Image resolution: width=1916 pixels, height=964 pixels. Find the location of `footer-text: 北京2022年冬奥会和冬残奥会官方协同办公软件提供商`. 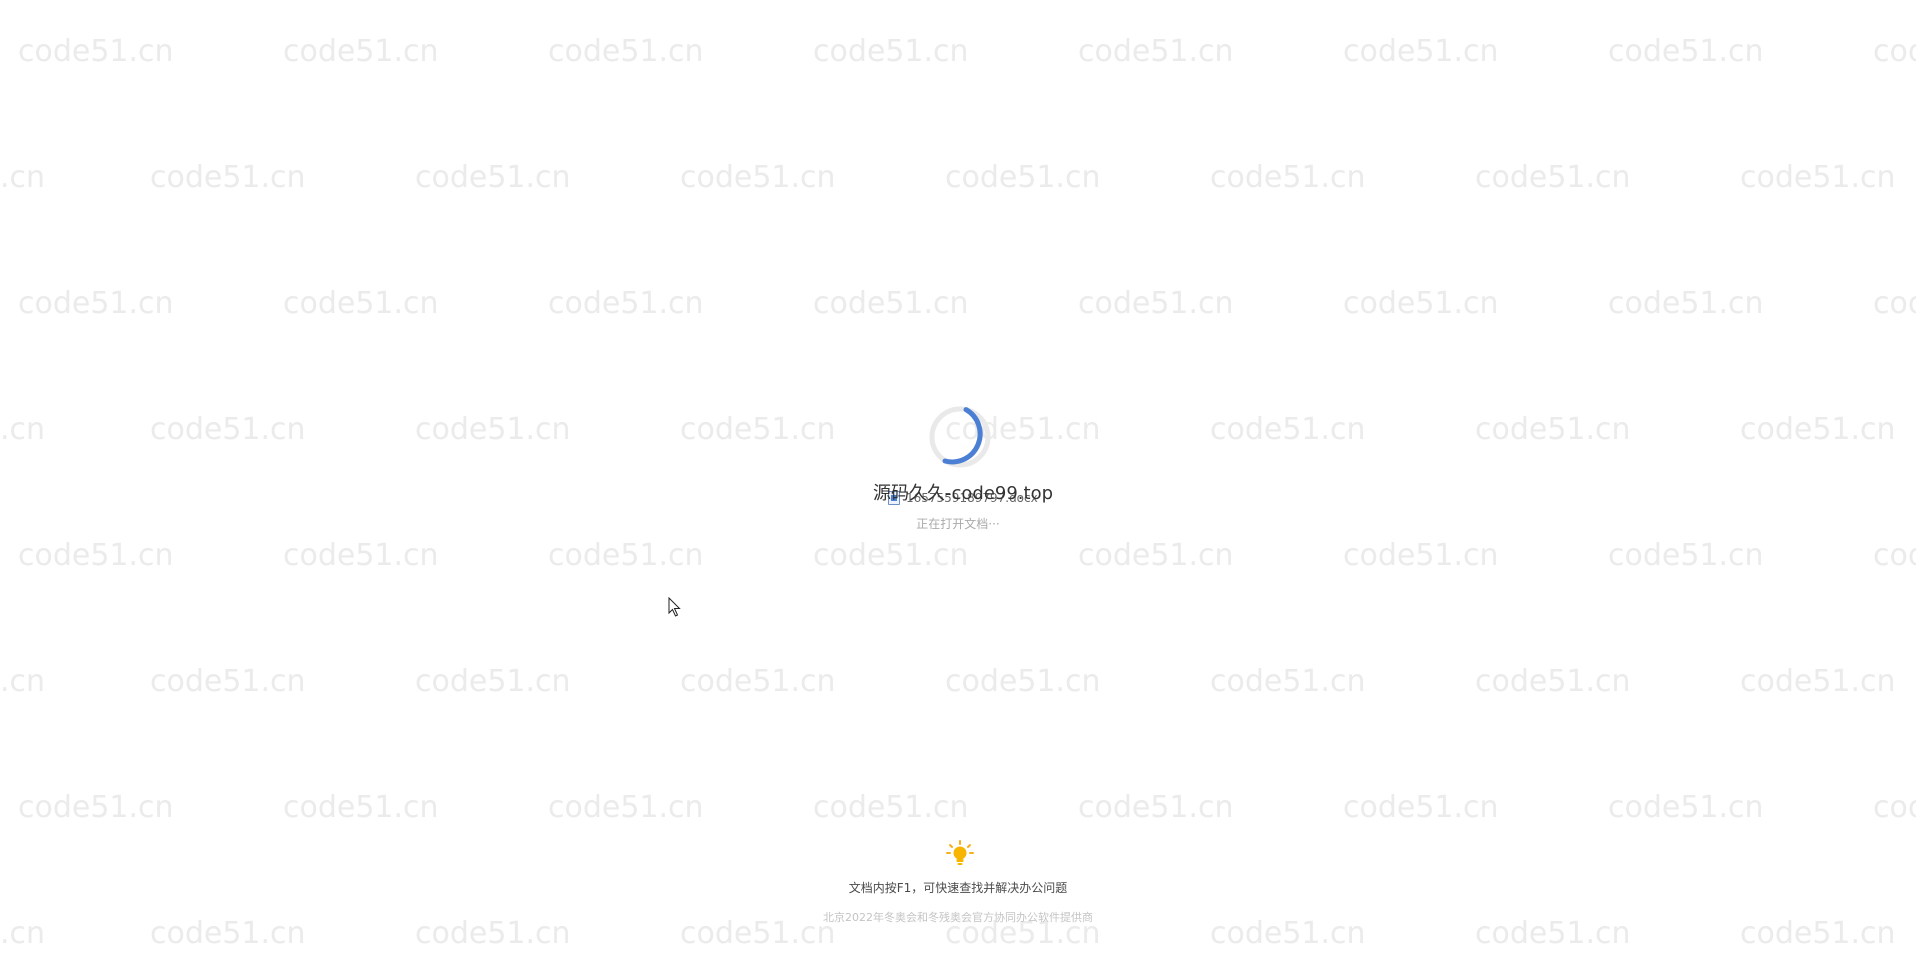

footer-text: 北京2022年冬奥会和冬残奥会官方协同办公软件提供商 is located at coordinates (958, 917).